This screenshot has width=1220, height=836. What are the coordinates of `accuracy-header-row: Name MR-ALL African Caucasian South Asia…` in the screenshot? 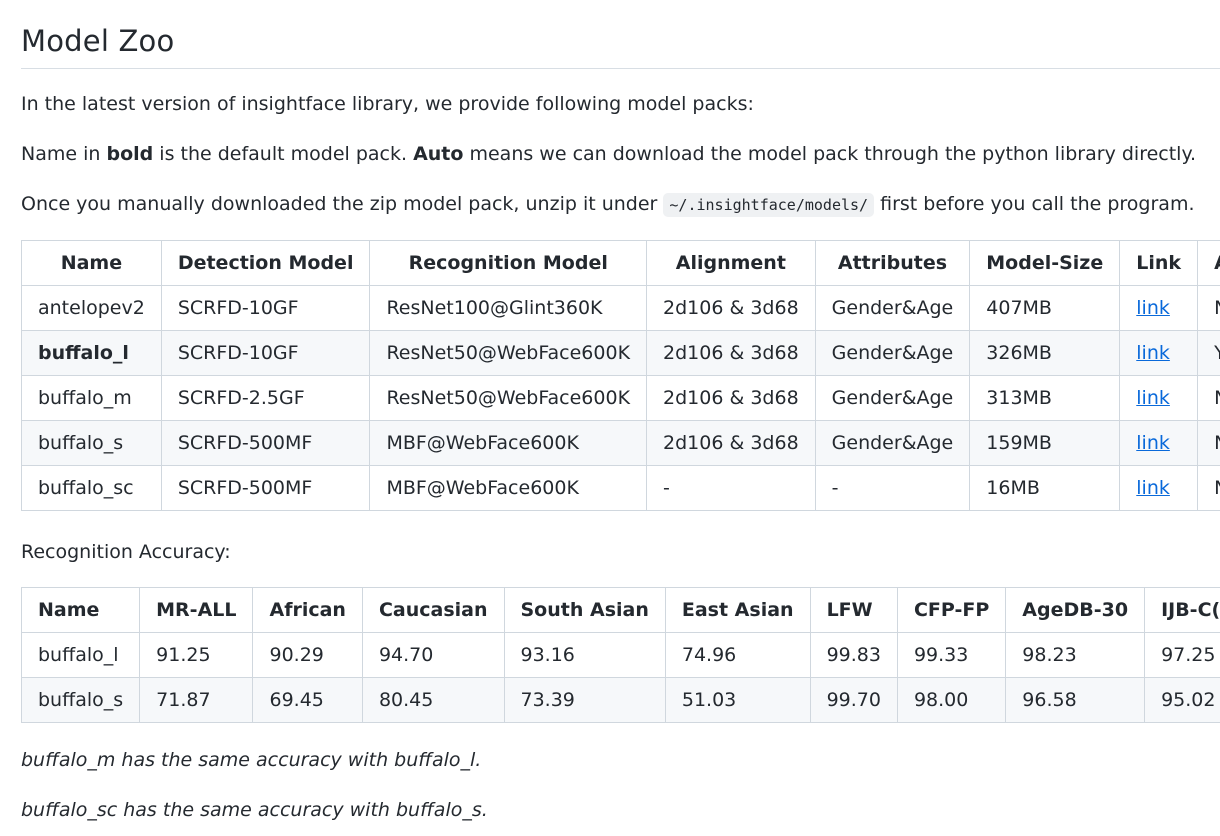 It's located at (620, 610).